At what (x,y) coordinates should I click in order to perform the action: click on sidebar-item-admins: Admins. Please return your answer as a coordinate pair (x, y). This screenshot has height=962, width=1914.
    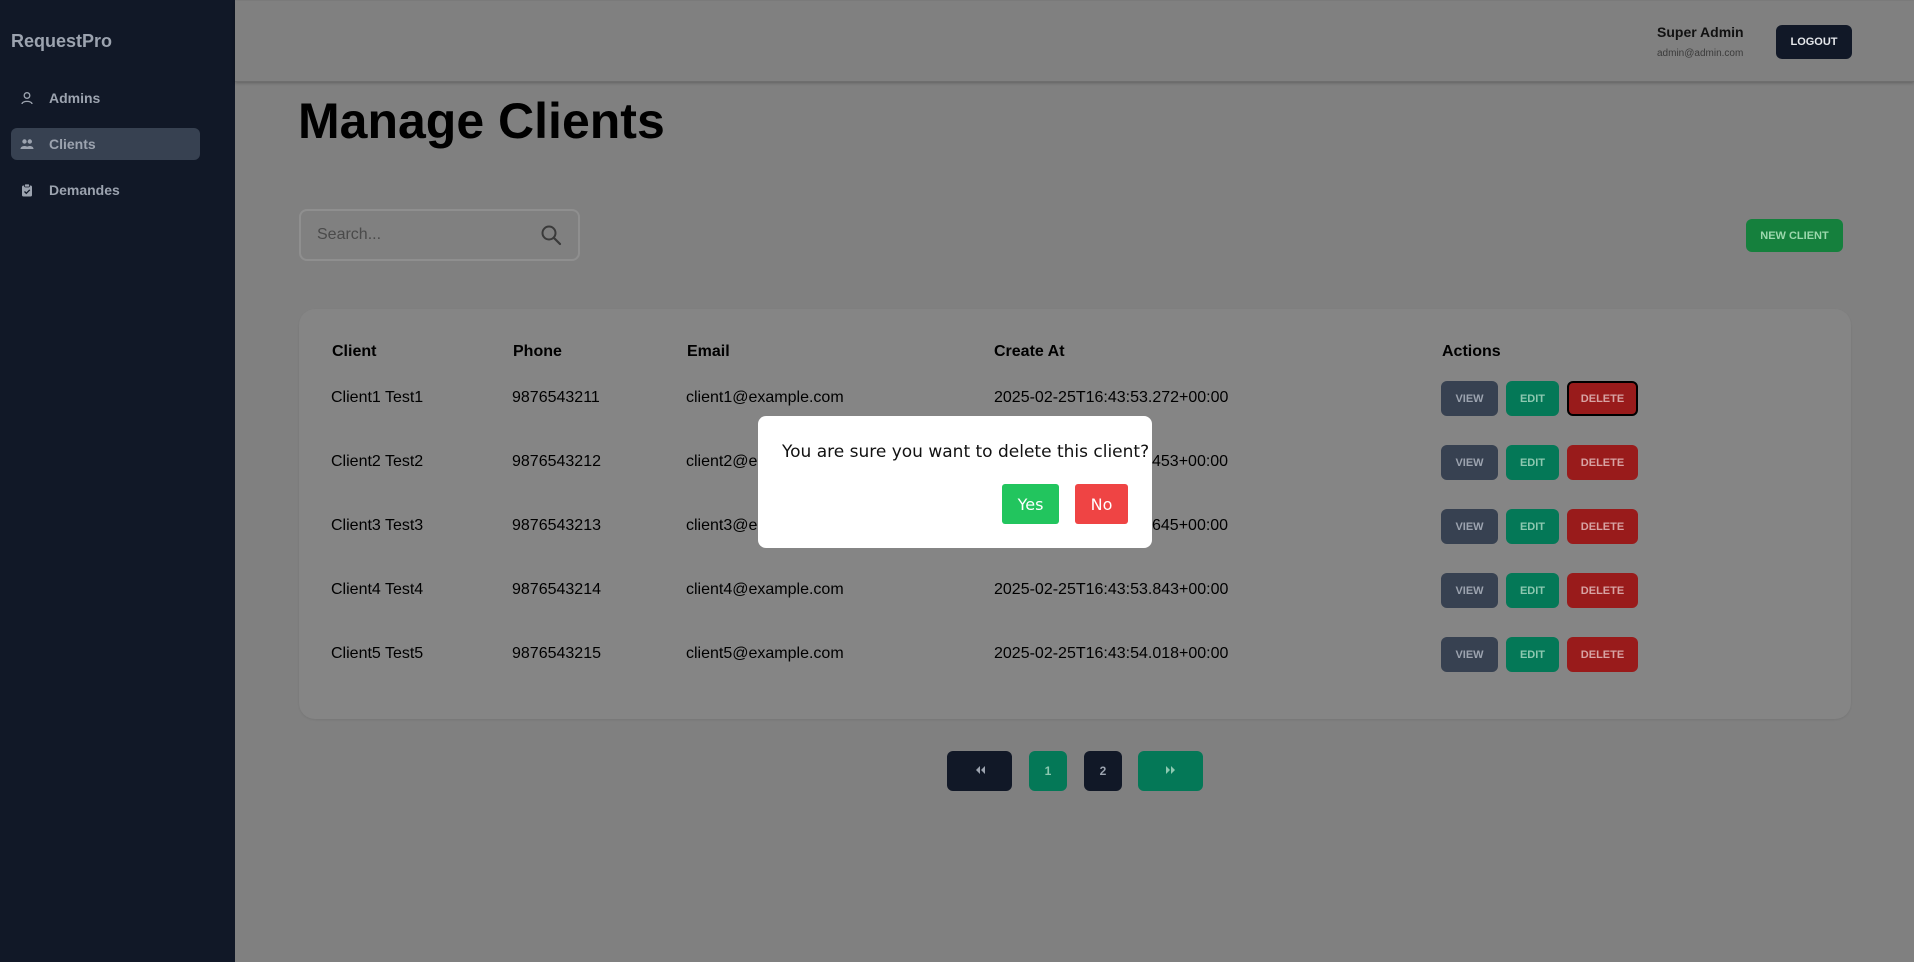
    Looking at the image, I should click on (105, 98).